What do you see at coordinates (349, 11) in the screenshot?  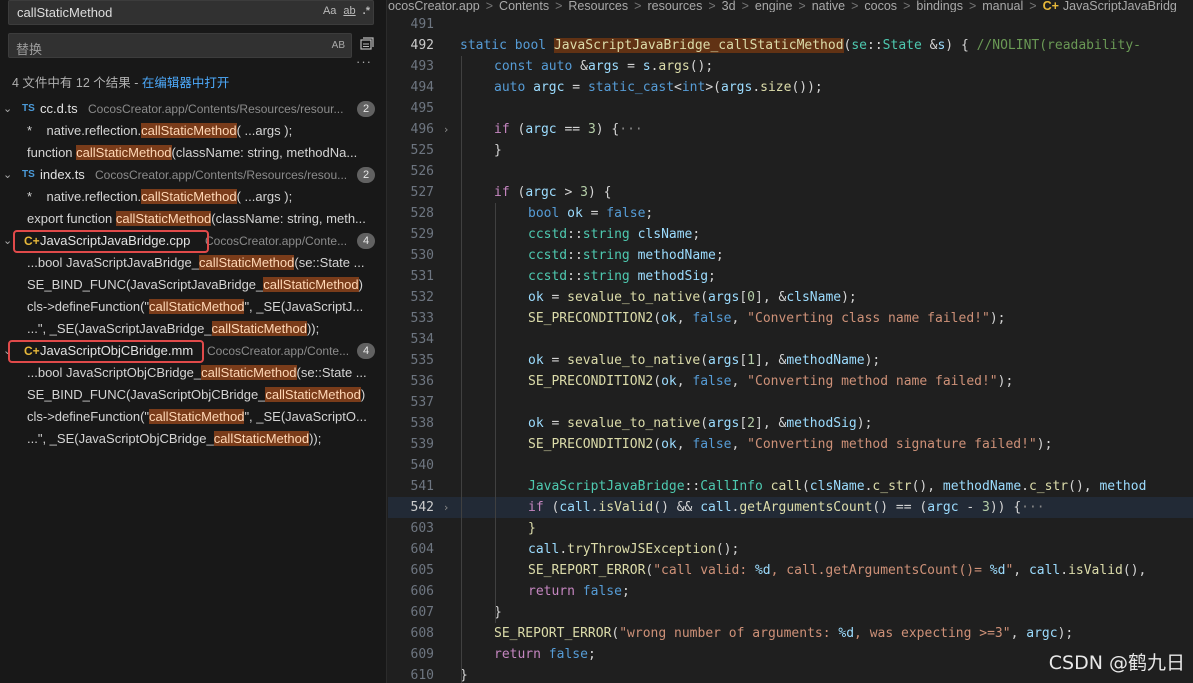 I see `whole-word-toggle: ab` at bounding box center [349, 11].